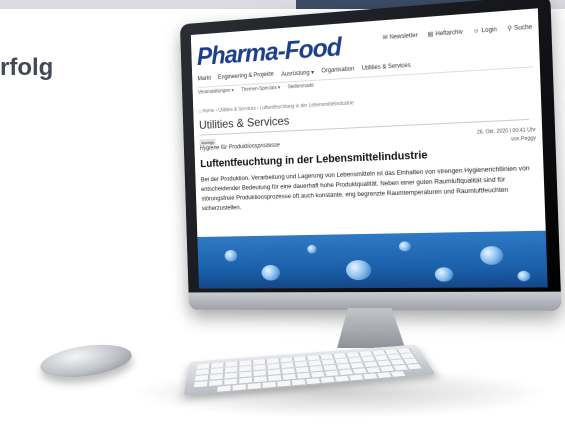  I want to click on mouse, so click(86, 361).